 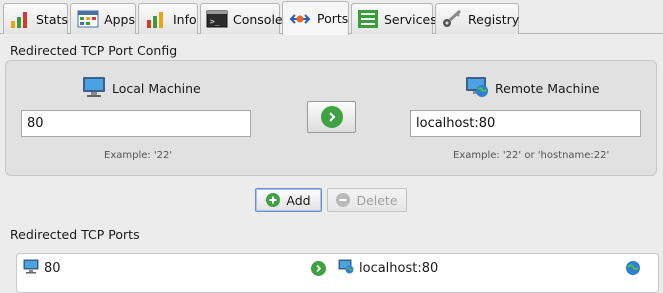 I want to click on row-remote-cell: localhost:80, so click(x=388, y=268).